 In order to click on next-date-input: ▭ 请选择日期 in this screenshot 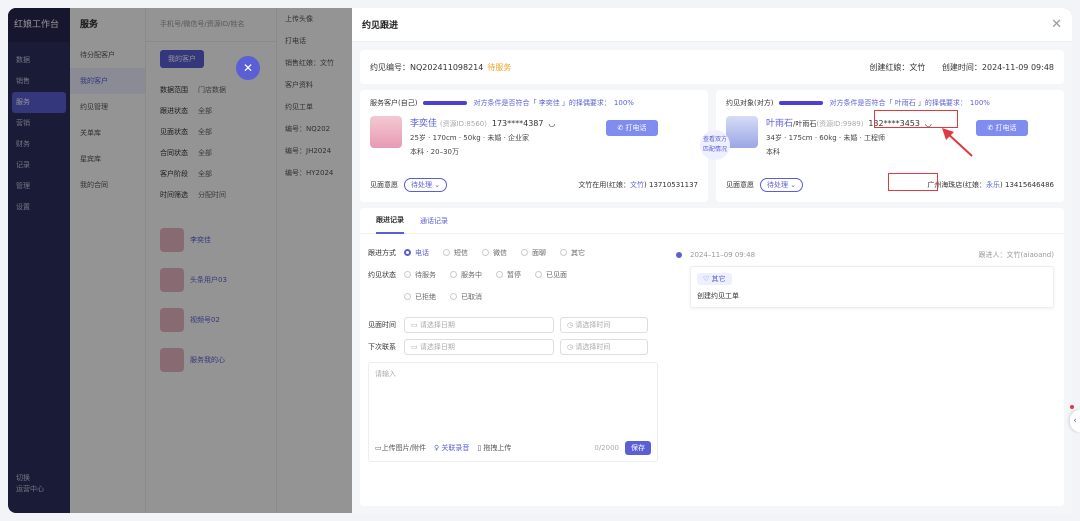, I will do `click(479, 347)`.